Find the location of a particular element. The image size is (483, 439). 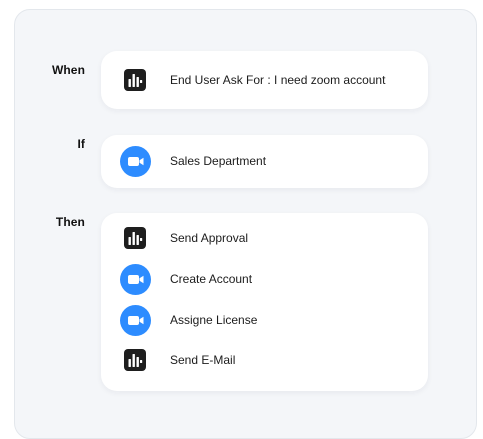

then-step-text: Send E-Mail is located at coordinates (203, 360).